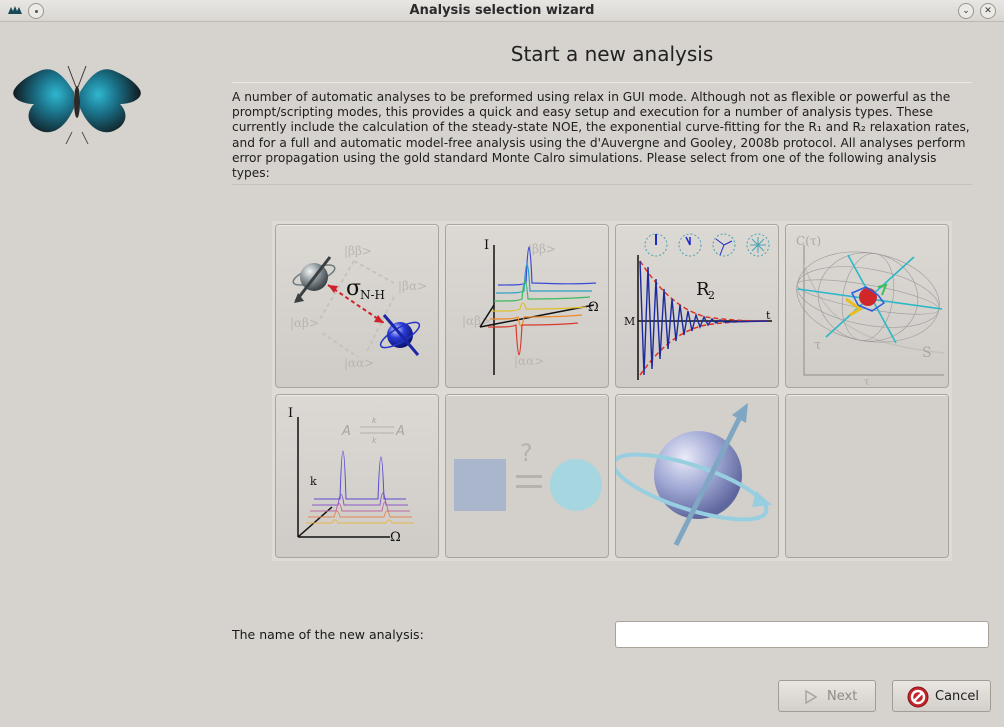 This screenshot has height=727, width=1004. I want to click on rd-axis-k: k, so click(313, 481).